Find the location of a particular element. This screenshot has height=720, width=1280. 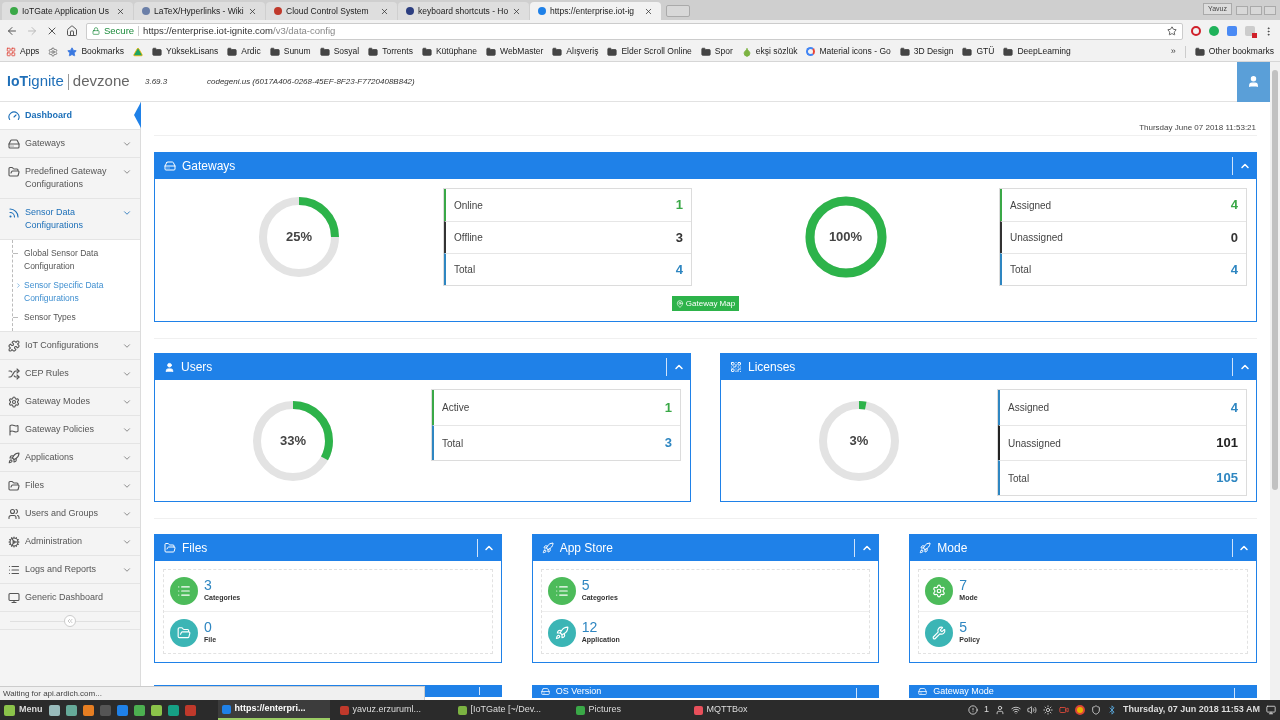

user-menu-button is located at coordinates (1253, 82).